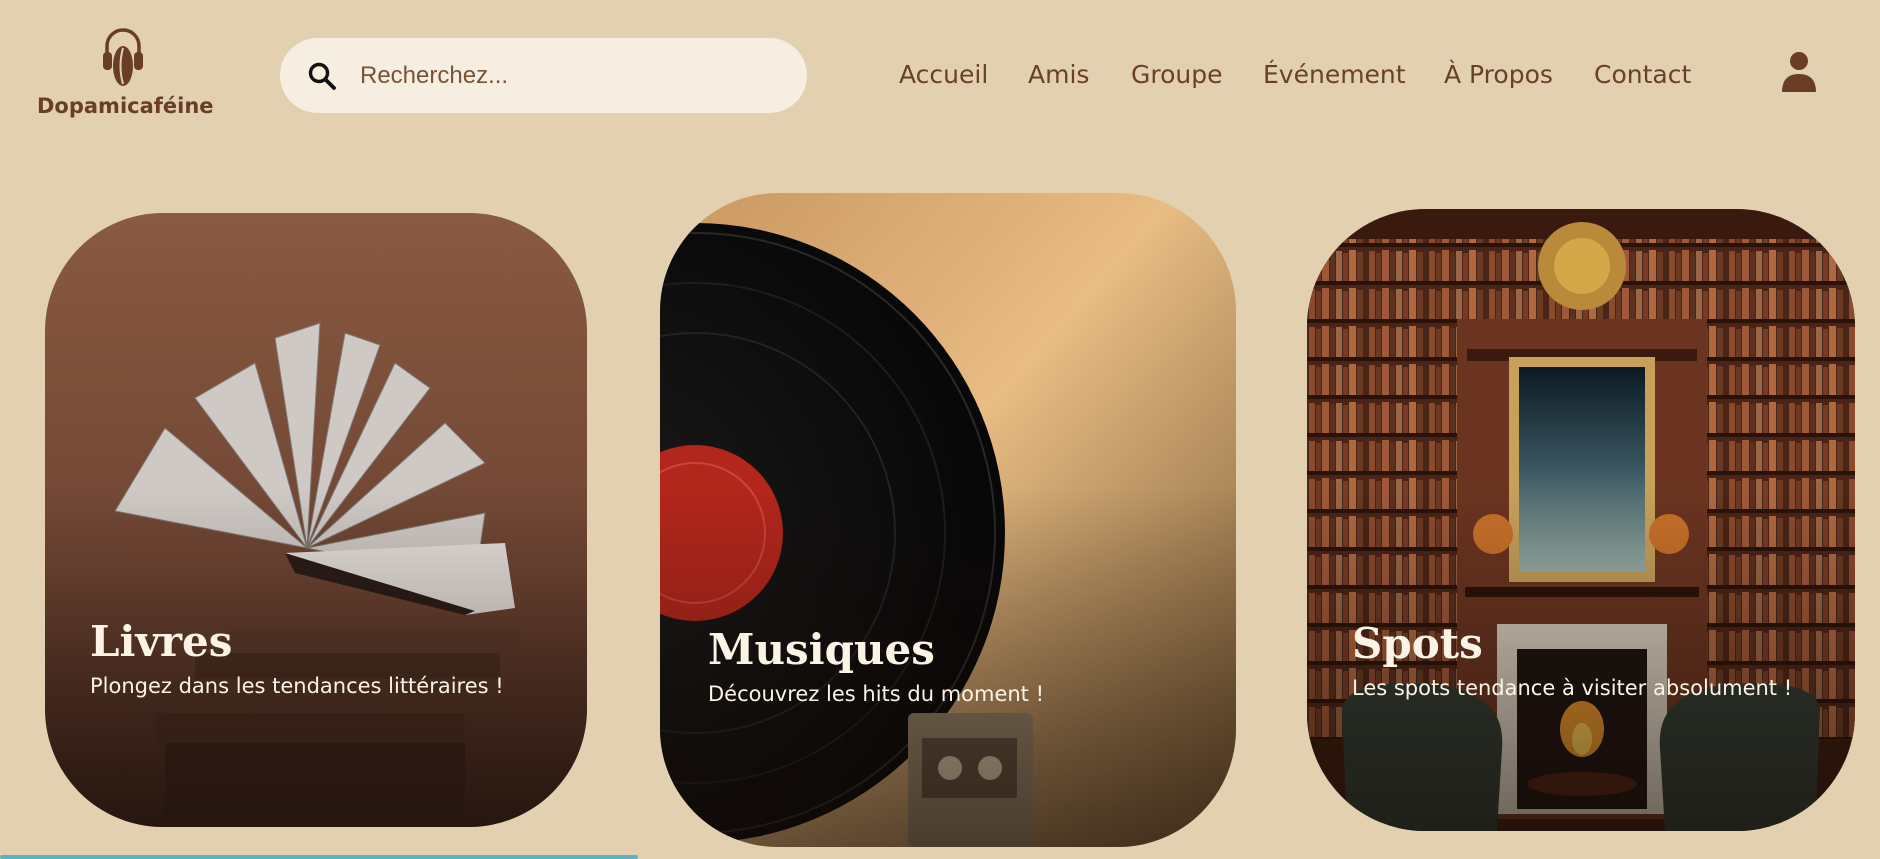  What do you see at coordinates (1058, 75) in the screenshot?
I see `nav-item-amis: Amis` at bounding box center [1058, 75].